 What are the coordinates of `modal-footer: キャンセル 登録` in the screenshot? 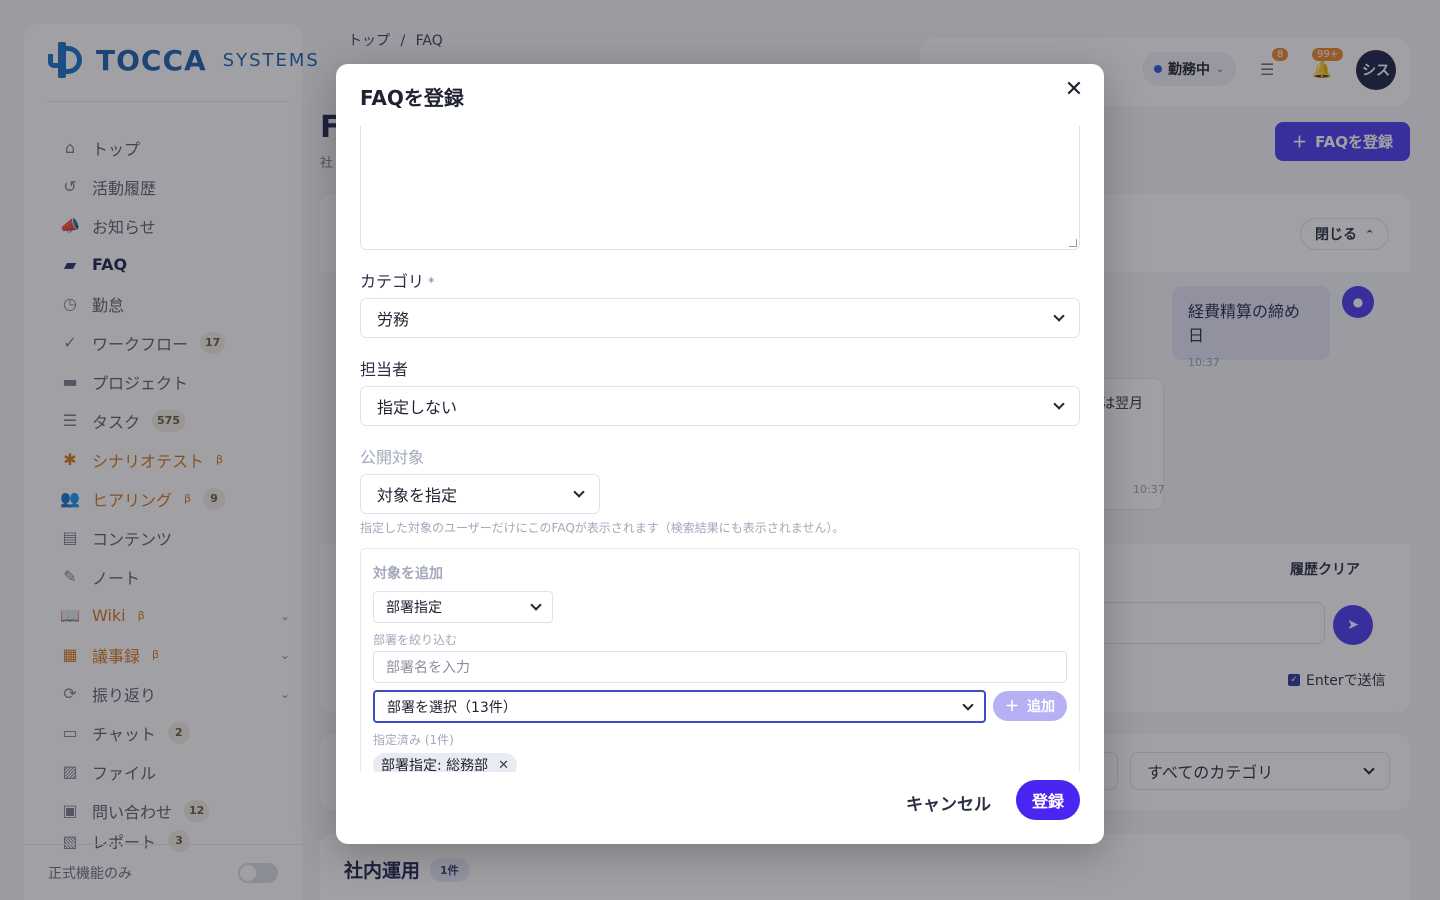 It's located at (720, 808).